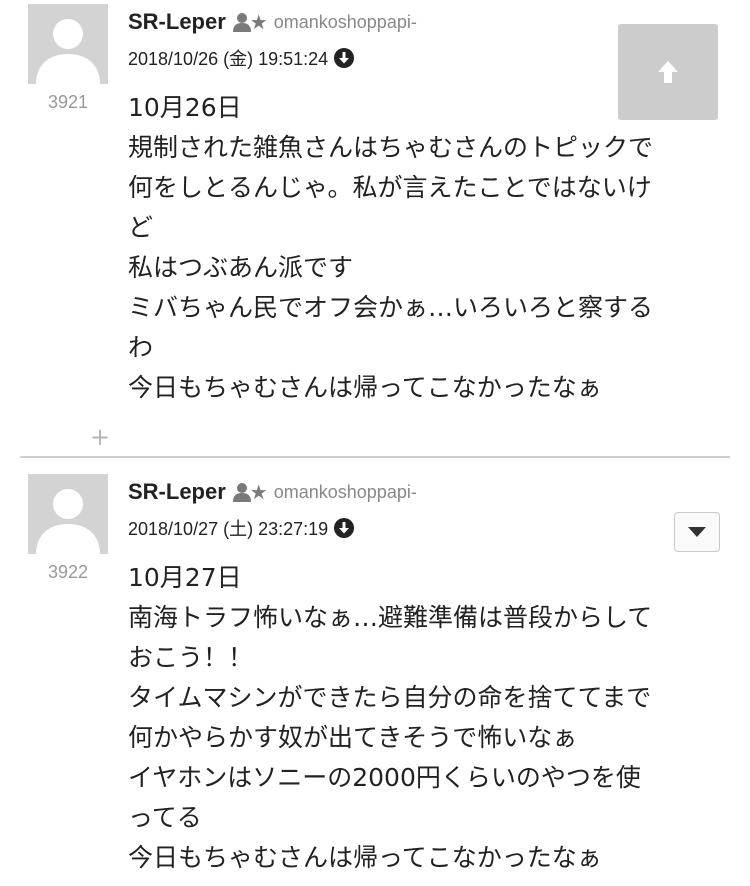 Image resolution: width=750 pixels, height=886 pixels. What do you see at coordinates (390, 697) in the screenshot?
I see `body-line: タイムマシンができたら自分の命を捨ててまで` at bounding box center [390, 697].